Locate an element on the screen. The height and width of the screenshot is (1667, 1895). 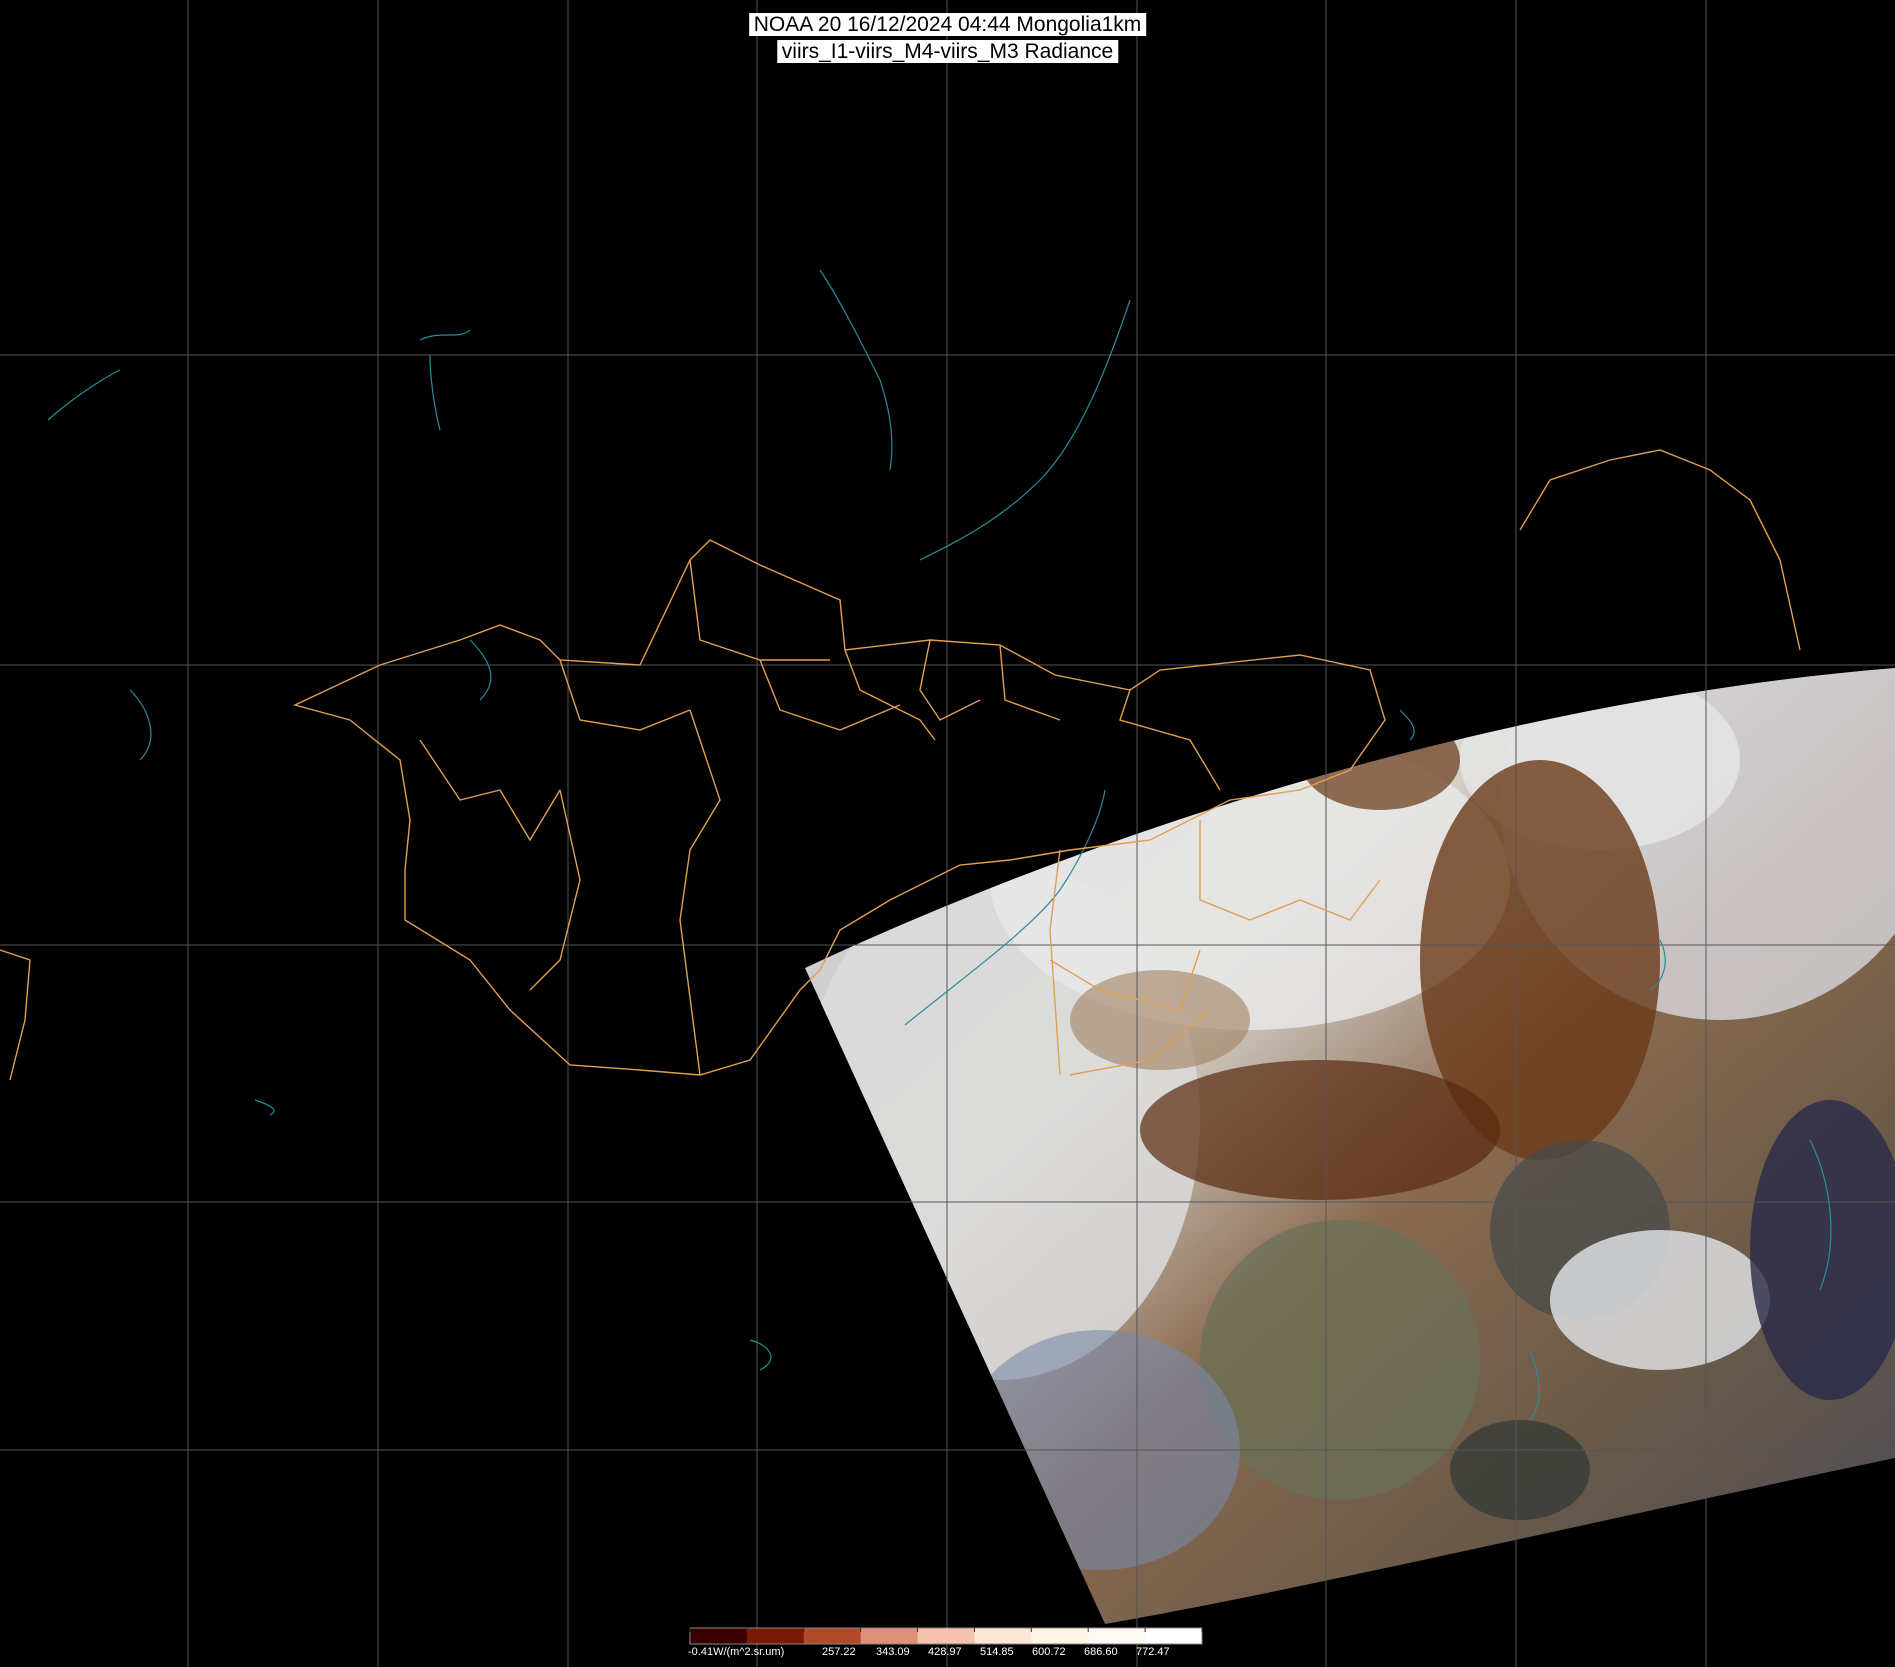
legend-colorbar is located at coordinates (946, 1636).